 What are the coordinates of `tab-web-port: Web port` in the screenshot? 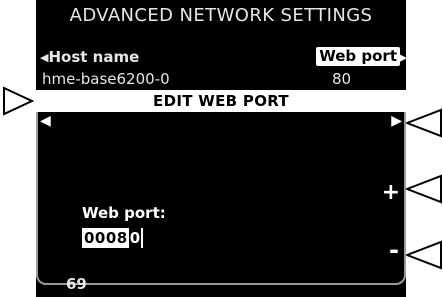 It's located at (358, 56).